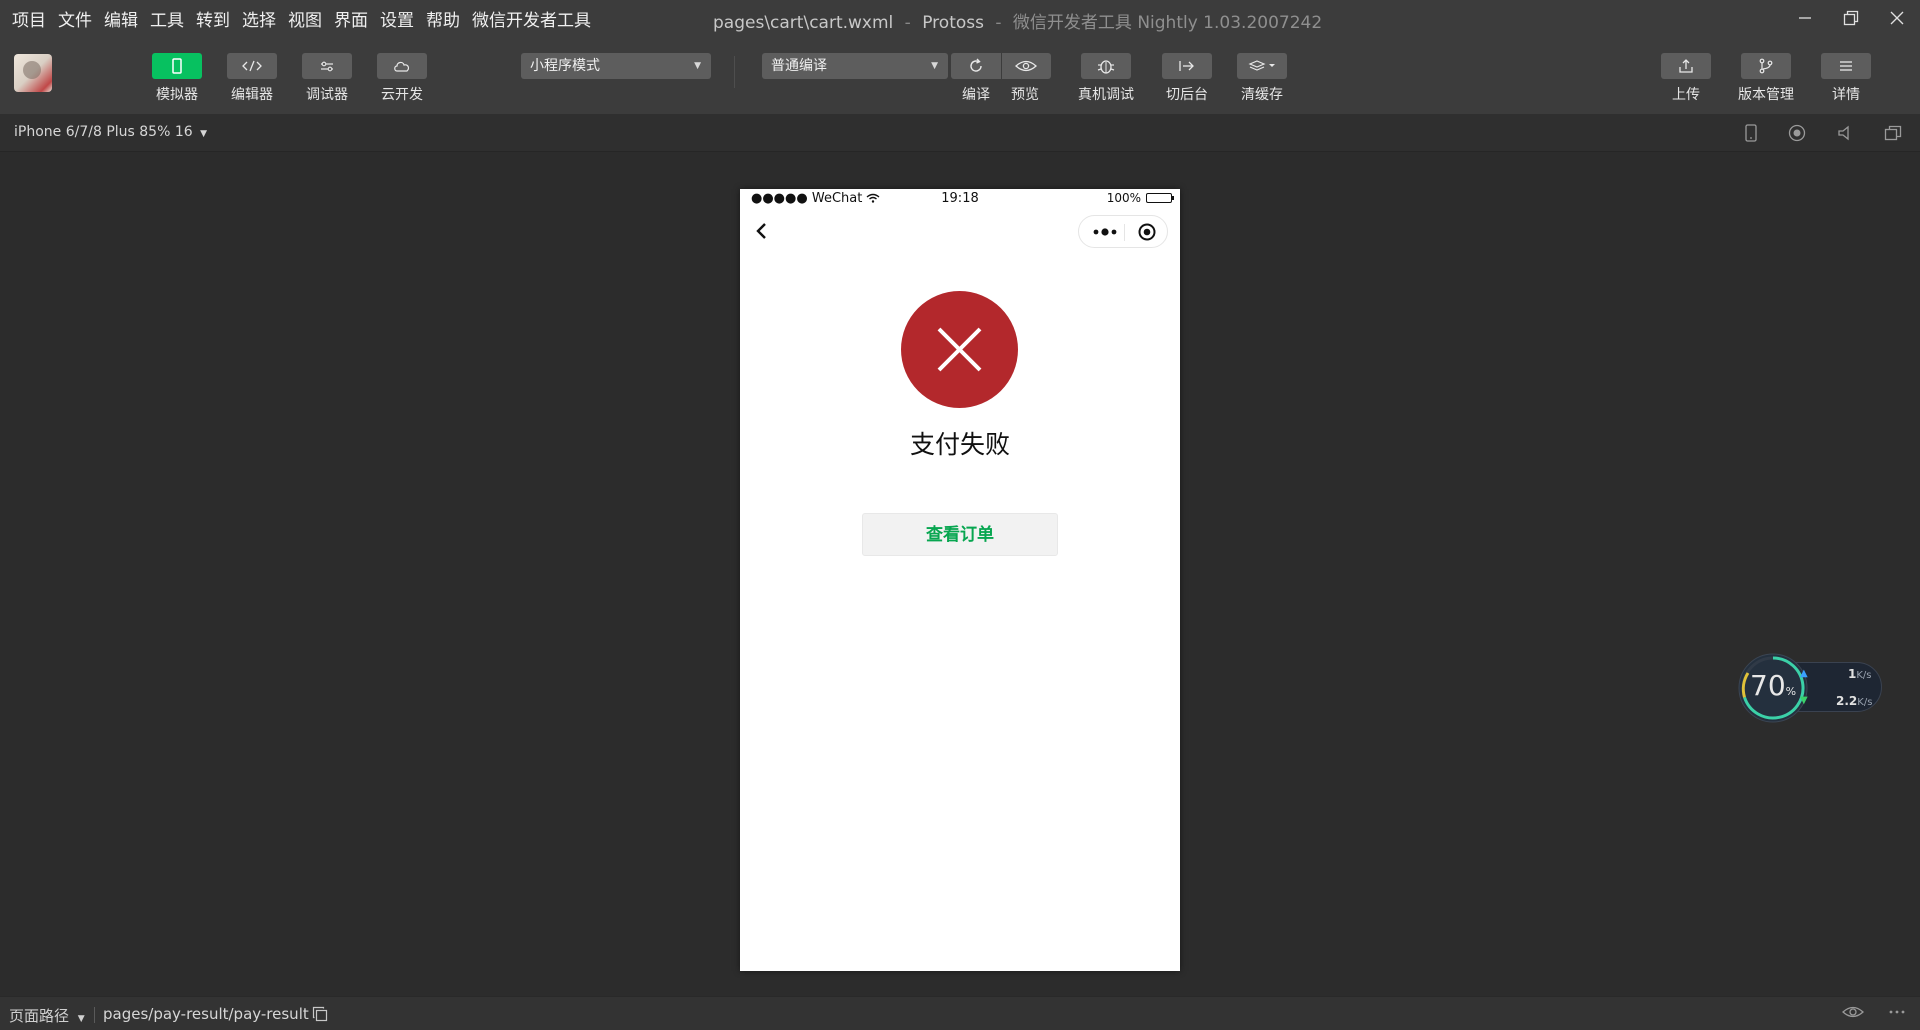 Image resolution: width=1920 pixels, height=1030 pixels. I want to click on menu-project: 项目, so click(29, 18).